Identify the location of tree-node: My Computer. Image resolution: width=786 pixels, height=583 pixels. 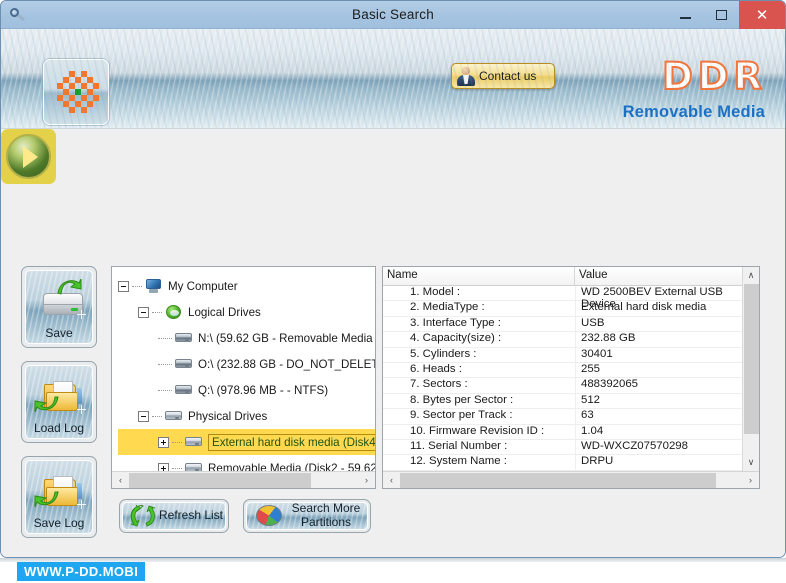
(246, 286).